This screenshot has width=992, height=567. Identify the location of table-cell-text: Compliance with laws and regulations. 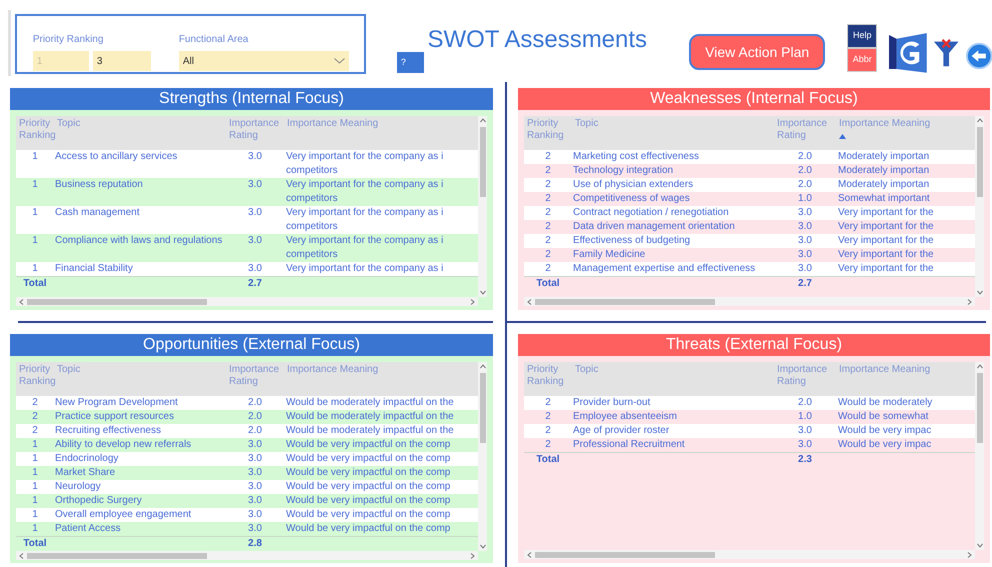
(139, 241).